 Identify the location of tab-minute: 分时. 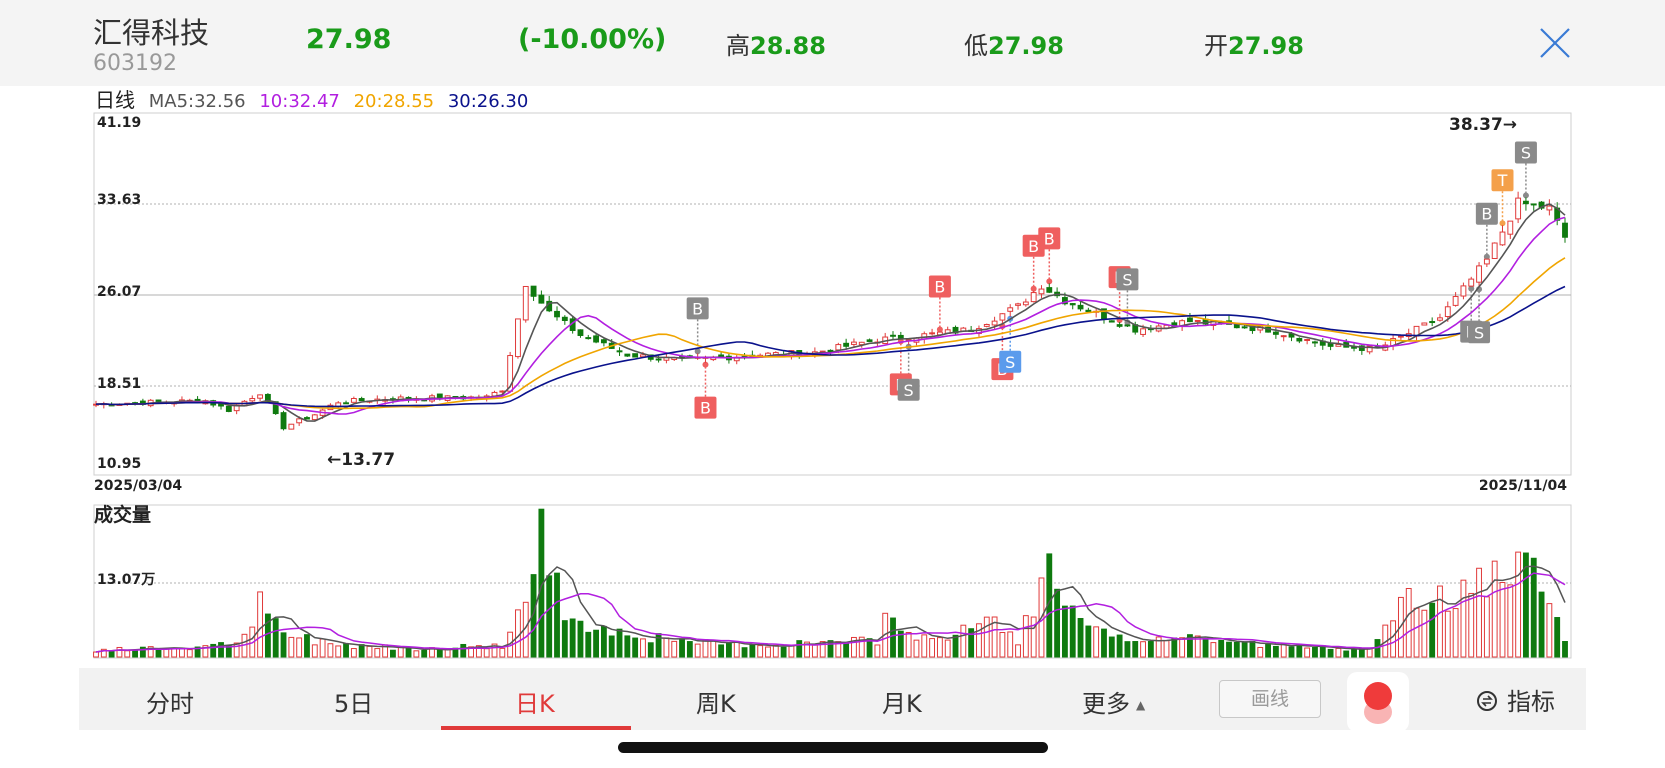
(170, 701).